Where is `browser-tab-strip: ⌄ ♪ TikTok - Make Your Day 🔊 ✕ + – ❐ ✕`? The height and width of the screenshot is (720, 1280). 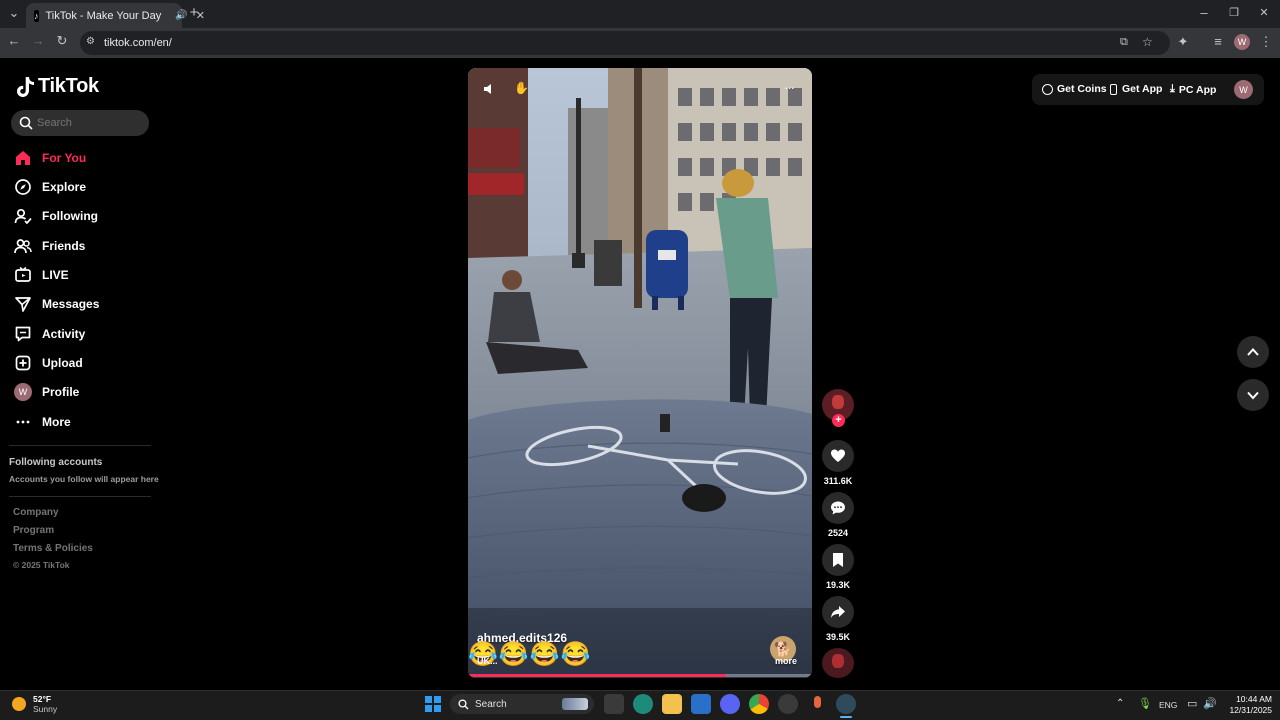
browser-tab-strip: ⌄ ♪ TikTok - Make Your Day 🔊 ✕ + – ❐ ✕ is located at coordinates (640, 14).